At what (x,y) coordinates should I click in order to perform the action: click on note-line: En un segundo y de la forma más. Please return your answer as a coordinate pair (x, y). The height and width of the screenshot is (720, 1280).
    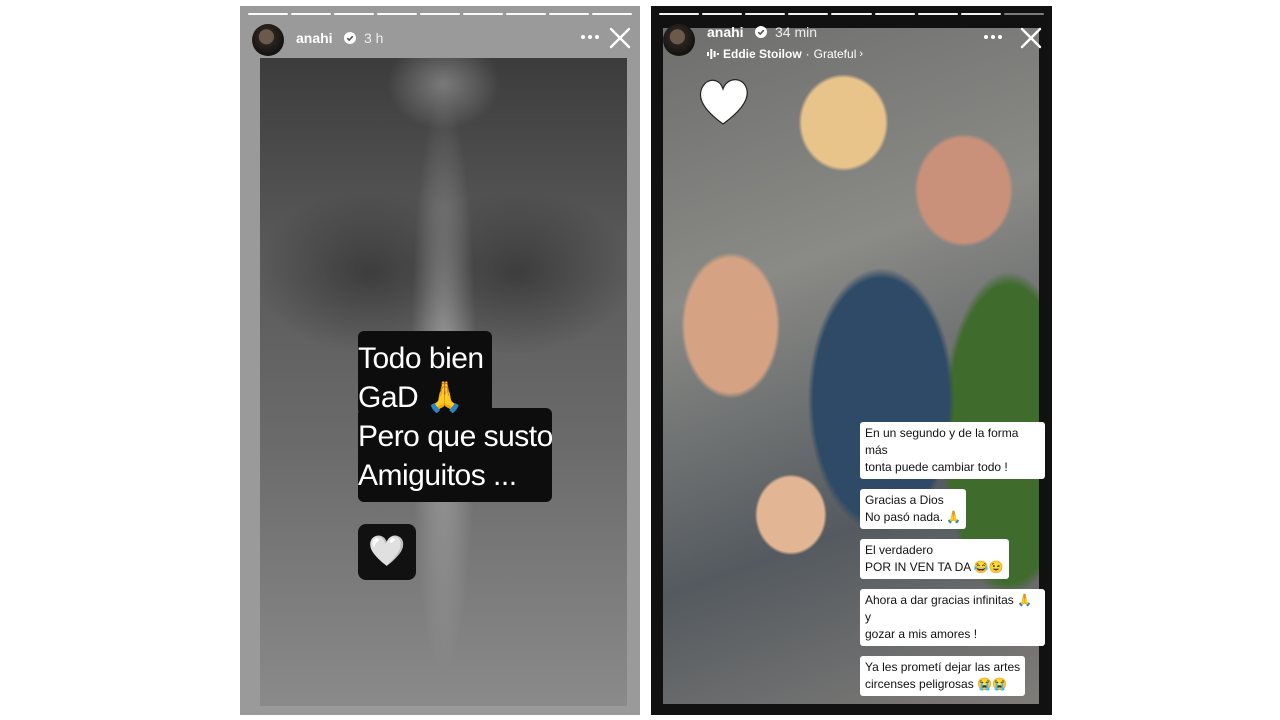
    Looking at the image, I should click on (942, 441).